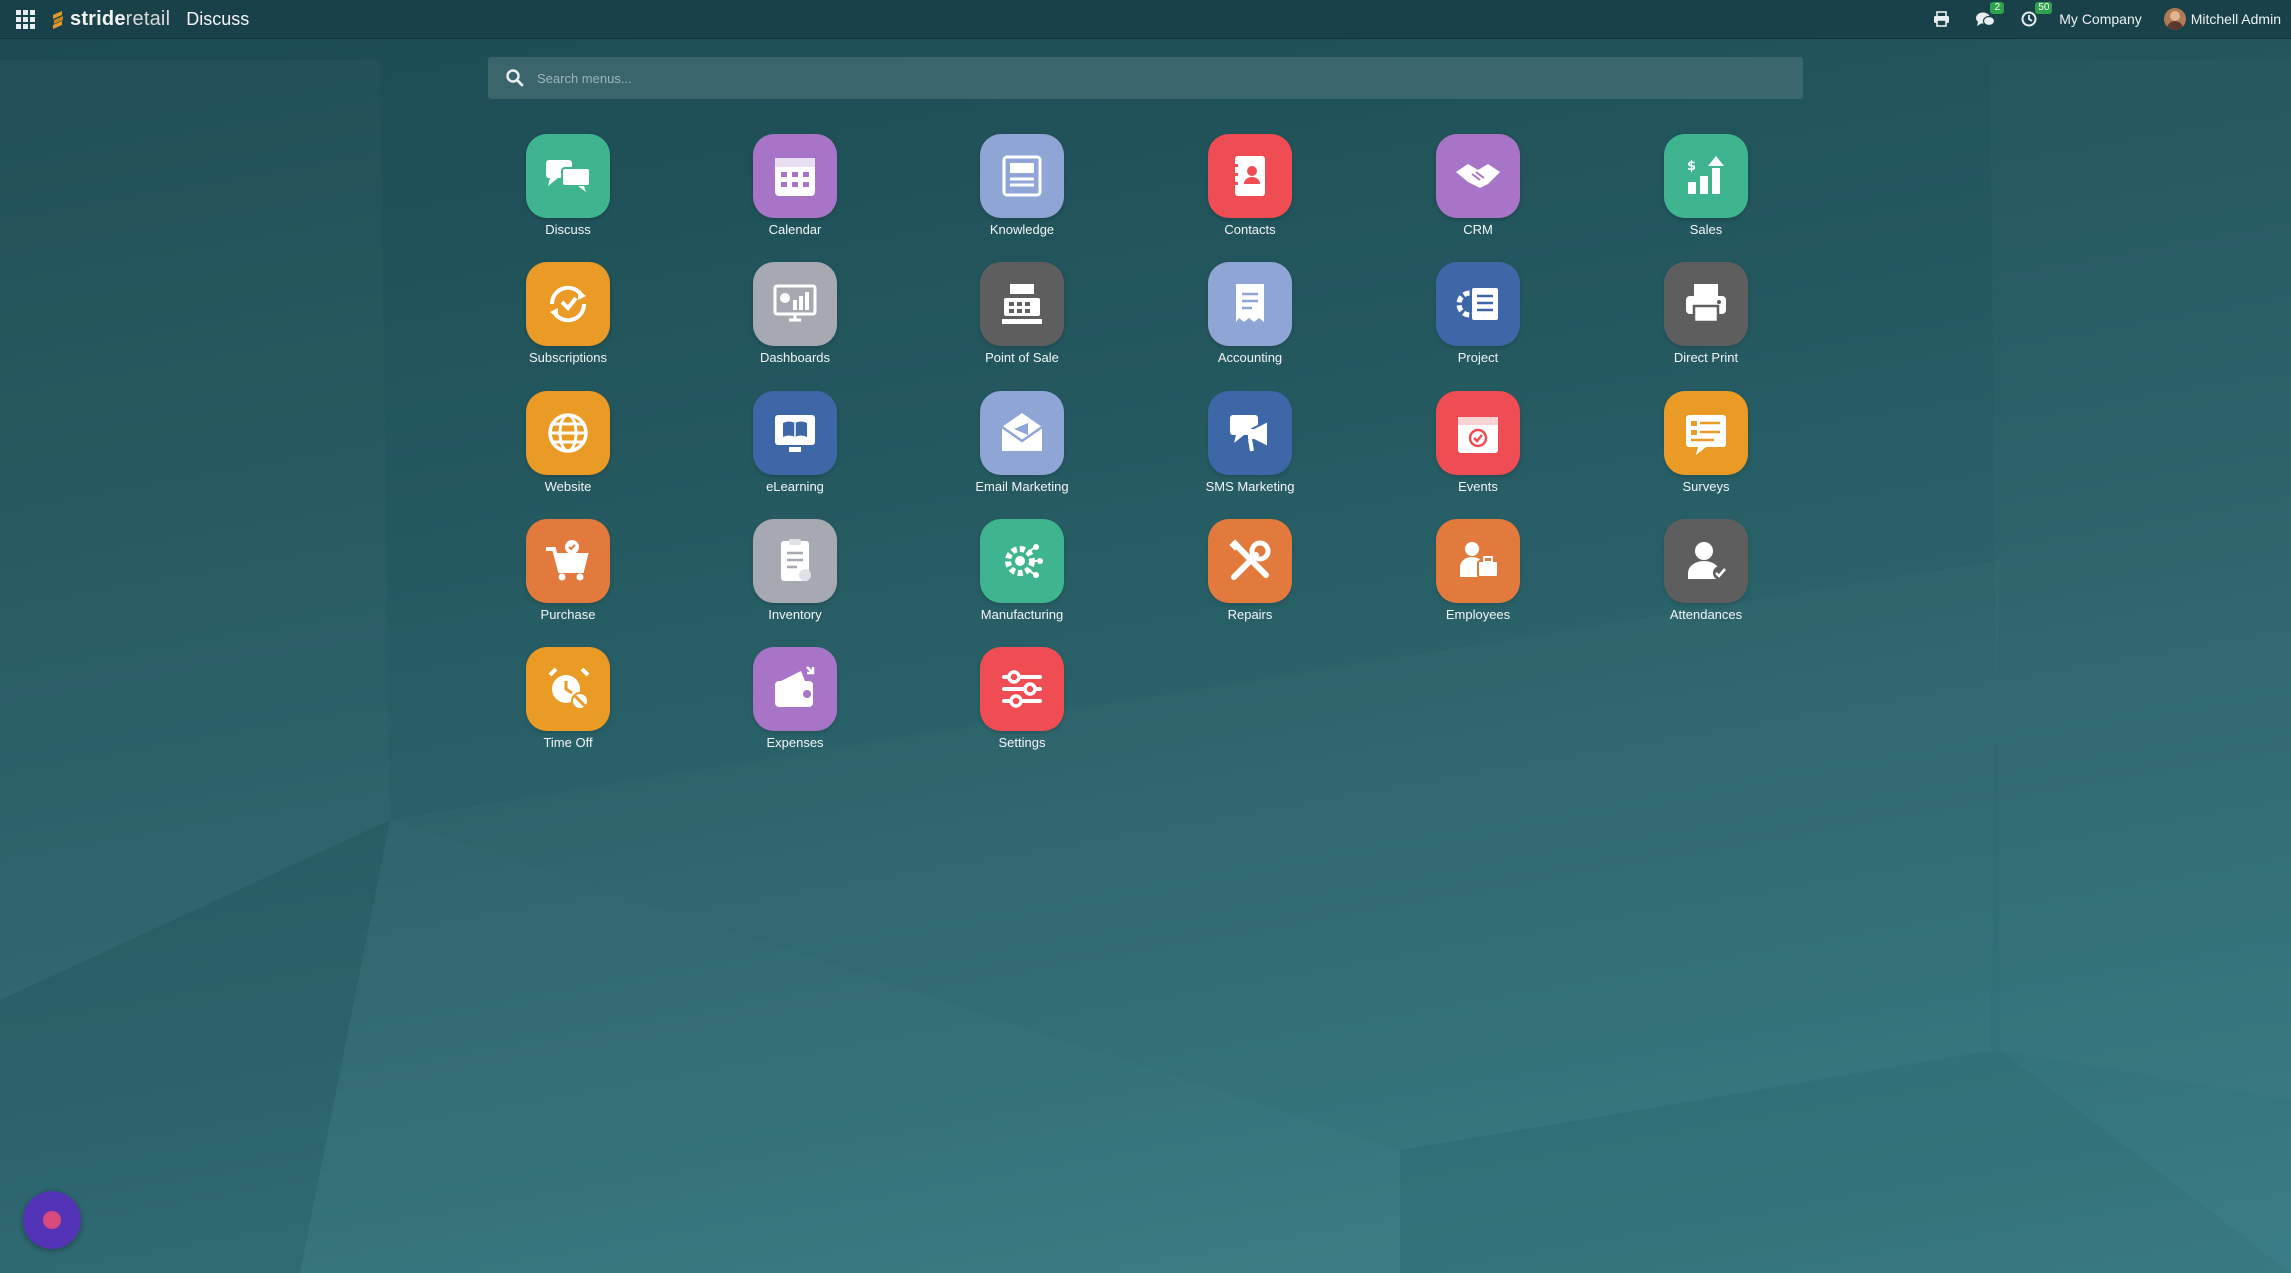 Image resolution: width=2291 pixels, height=1273 pixels. Describe the element at coordinates (2037, 14) in the screenshot. I see `activities-button: 50` at that location.